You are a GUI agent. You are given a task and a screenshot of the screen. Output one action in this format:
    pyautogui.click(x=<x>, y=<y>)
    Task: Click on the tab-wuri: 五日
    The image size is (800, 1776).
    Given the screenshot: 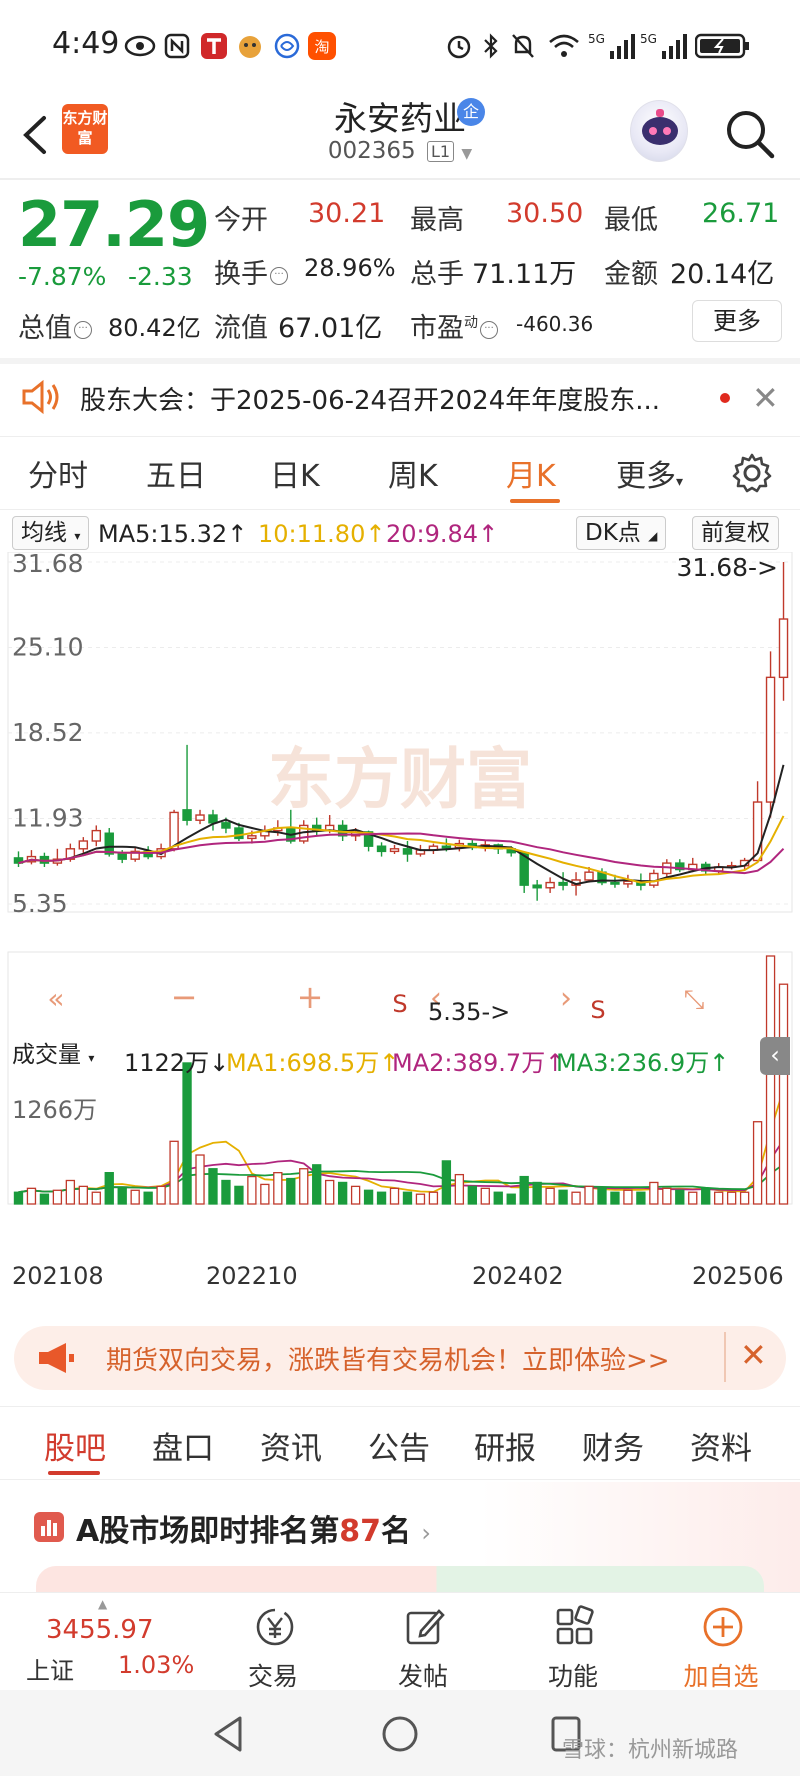 What is the action you would take?
    pyautogui.click(x=176, y=473)
    